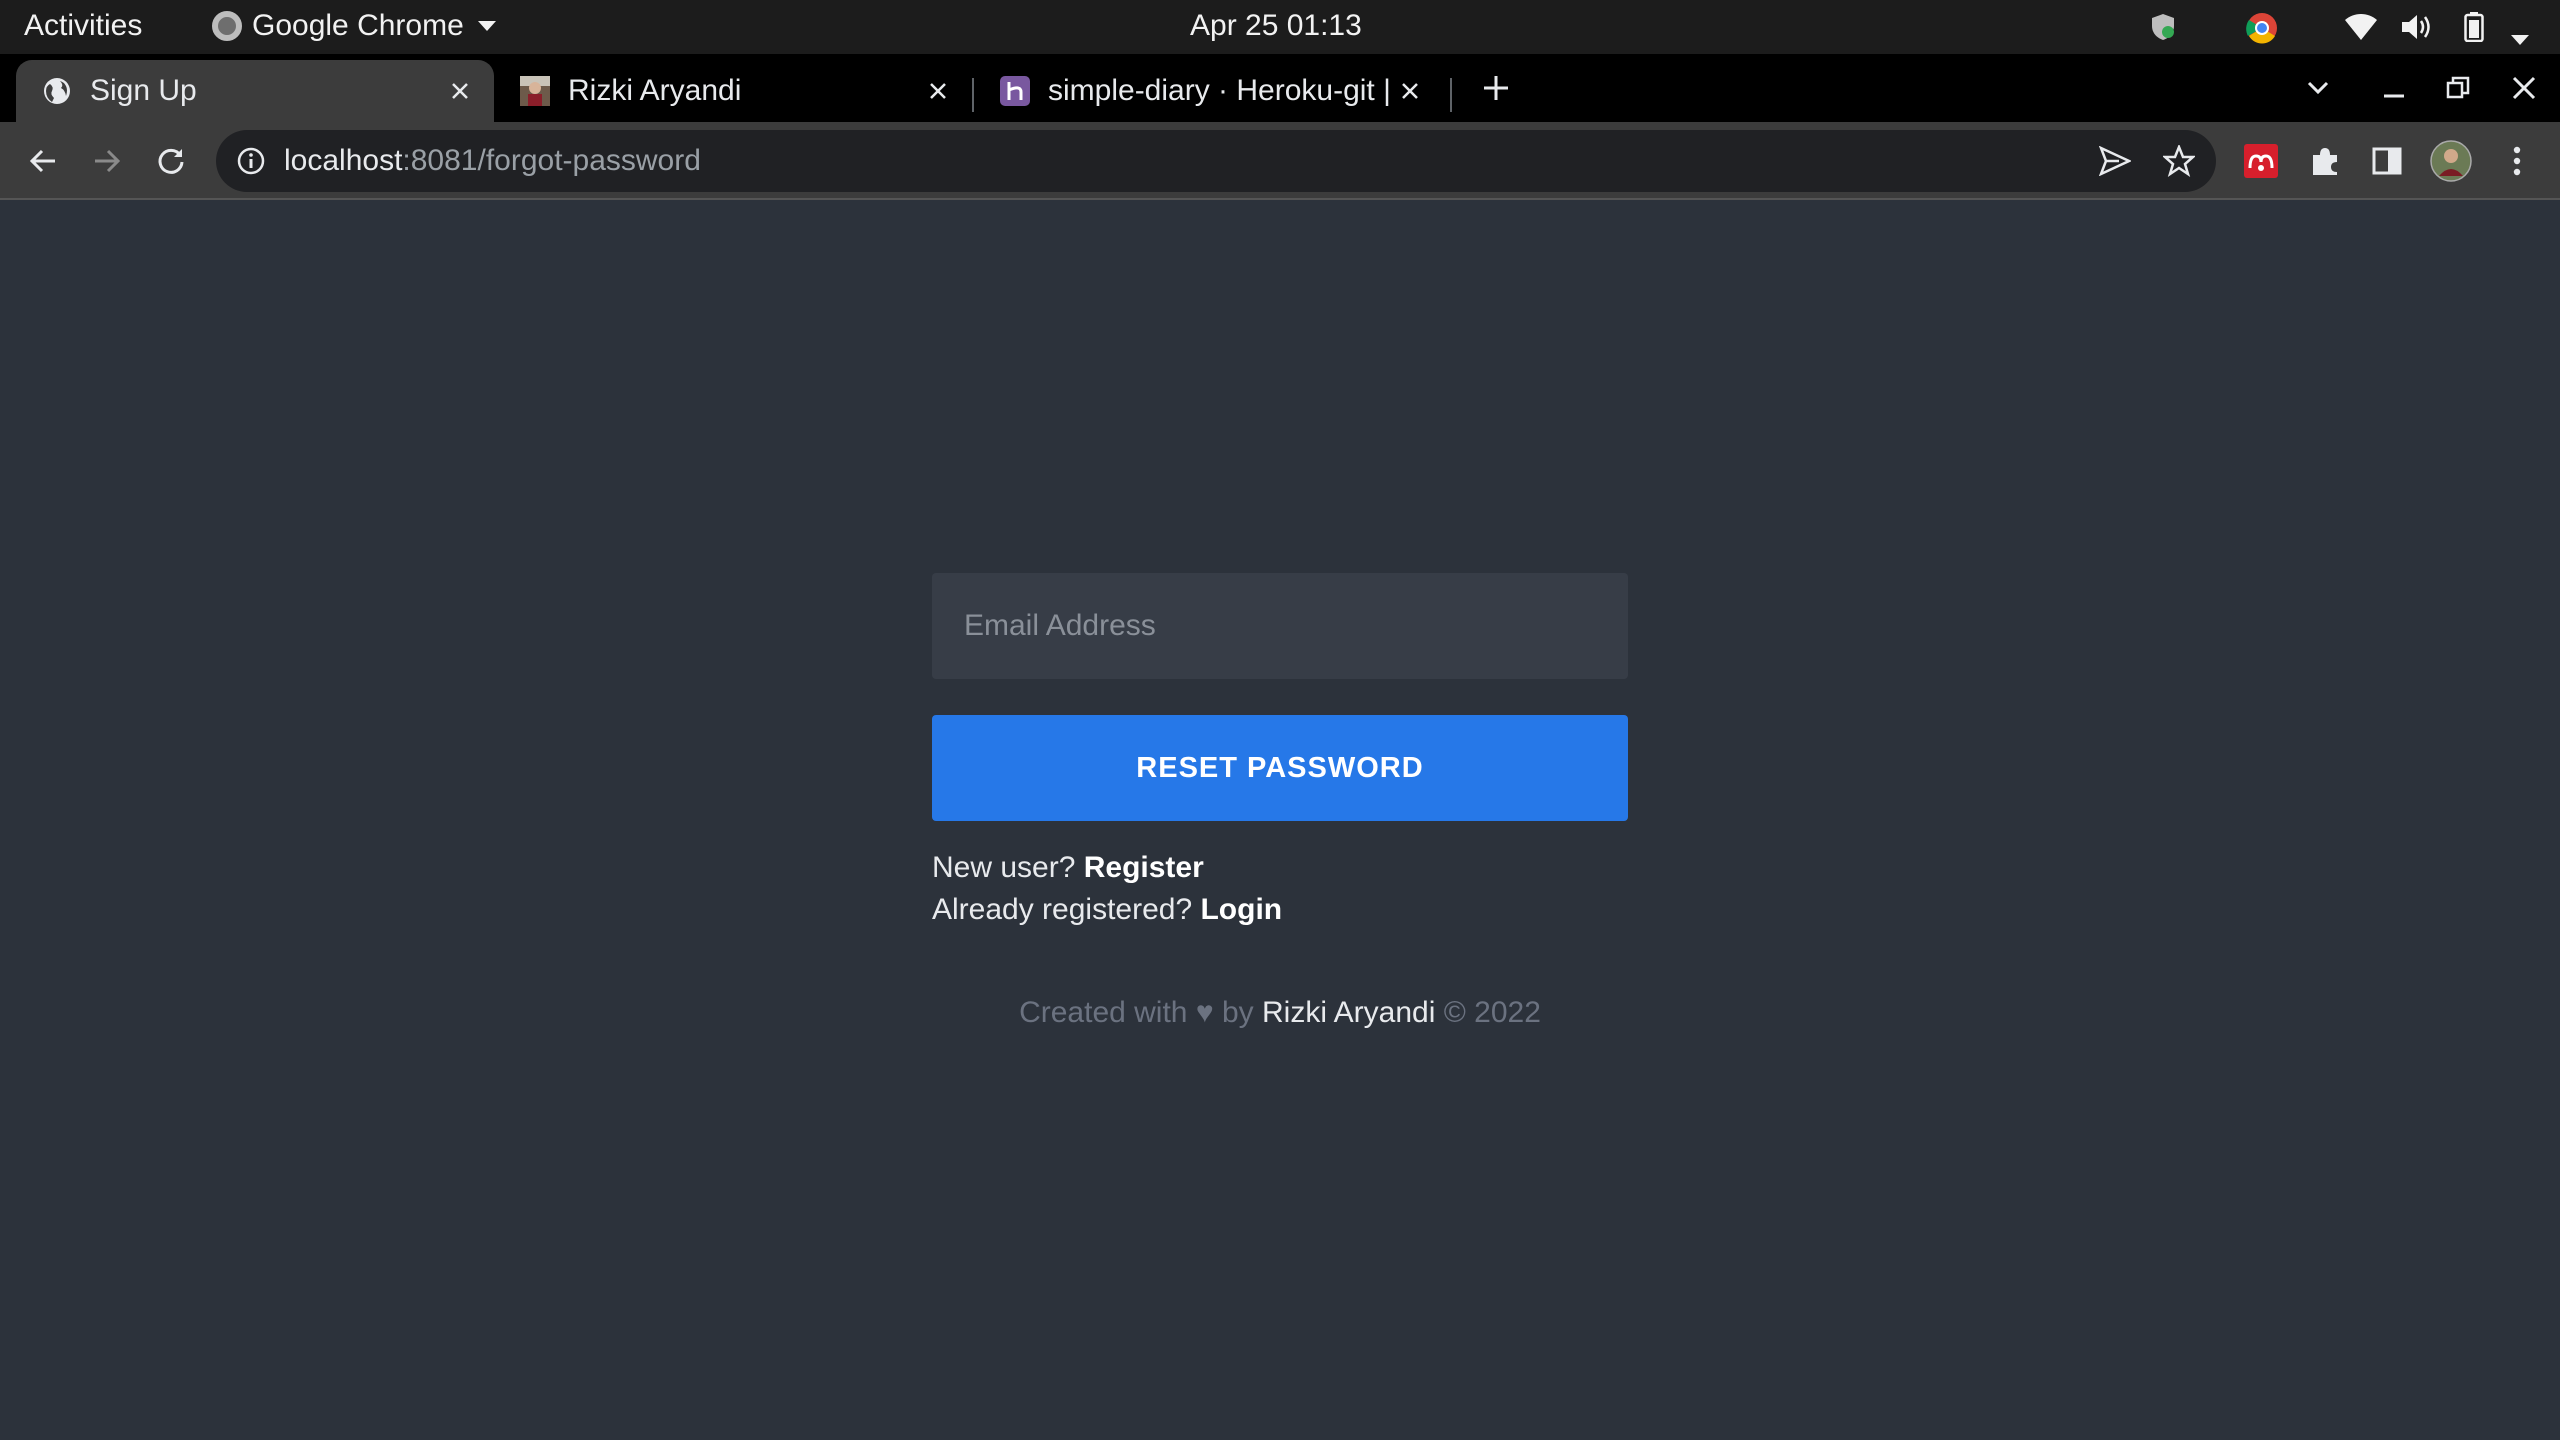 The image size is (2560, 1440). What do you see at coordinates (1488, 1012) in the screenshot?
I see `footer-suffix: © 2022` at bounding box center [1488, 1012].